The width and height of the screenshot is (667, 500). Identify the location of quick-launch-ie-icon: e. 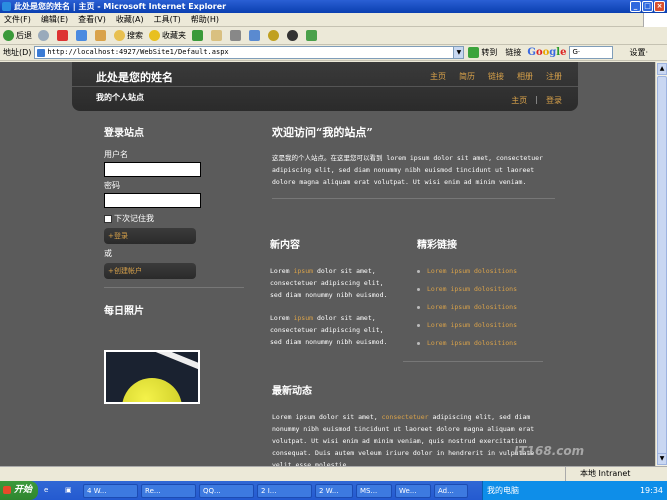
(50, 491).